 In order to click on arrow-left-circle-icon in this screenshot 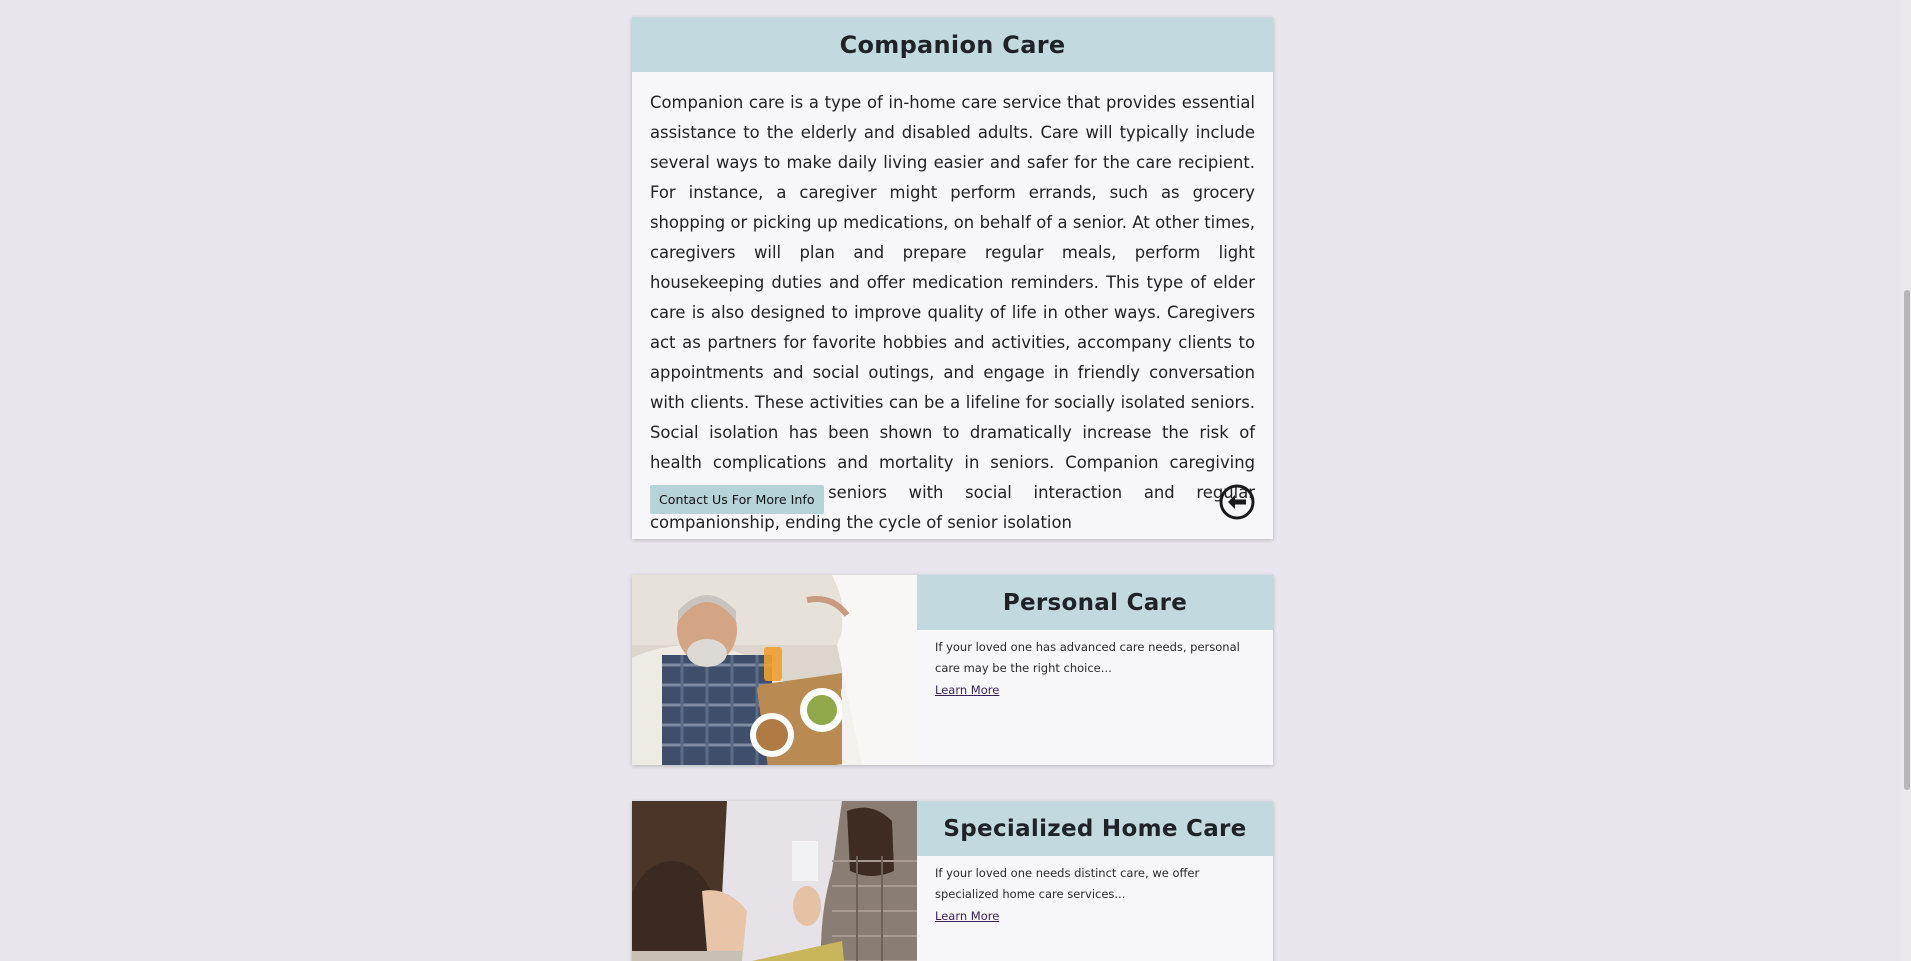, I will do `click(1237, 502)`.